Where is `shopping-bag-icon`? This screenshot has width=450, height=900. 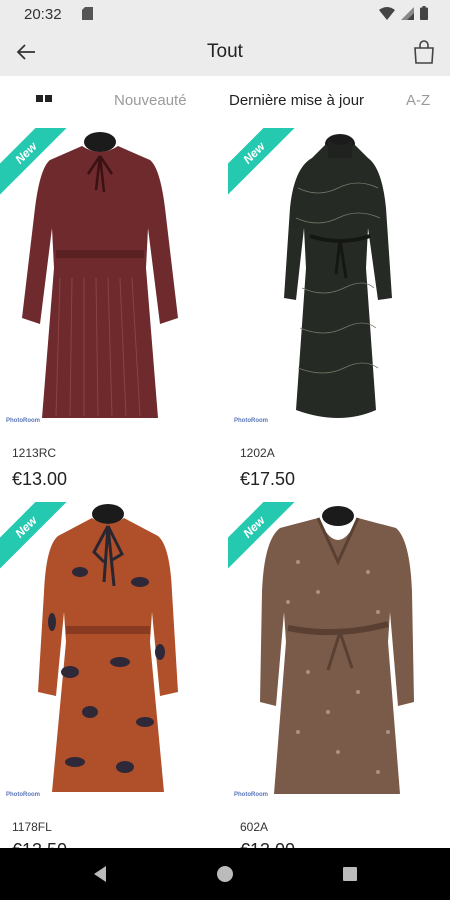 shopping-bag-icon is located at coordinates (424, 52).